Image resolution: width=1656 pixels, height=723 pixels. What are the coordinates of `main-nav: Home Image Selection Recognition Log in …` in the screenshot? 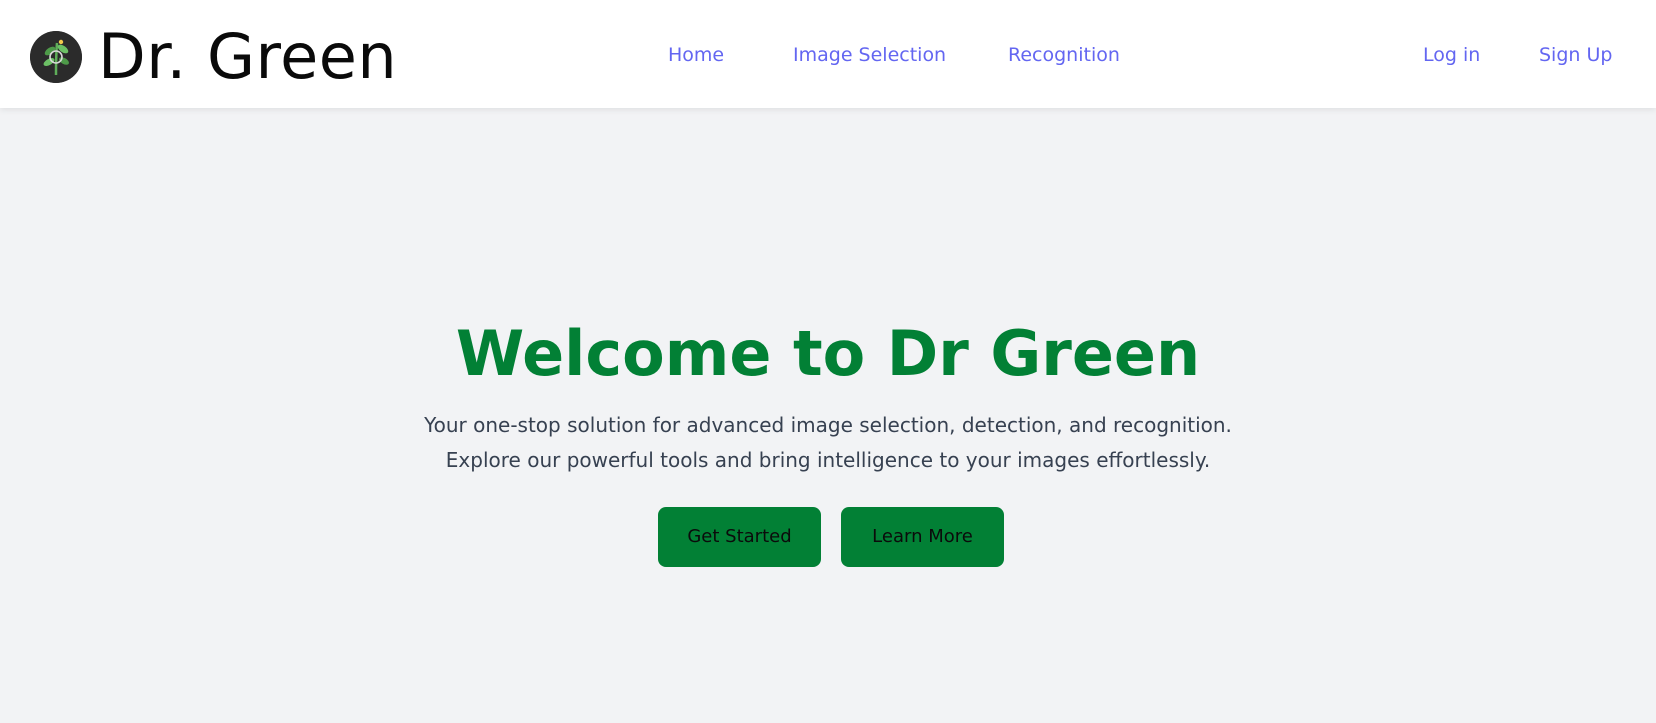 It's located at (828, 56).